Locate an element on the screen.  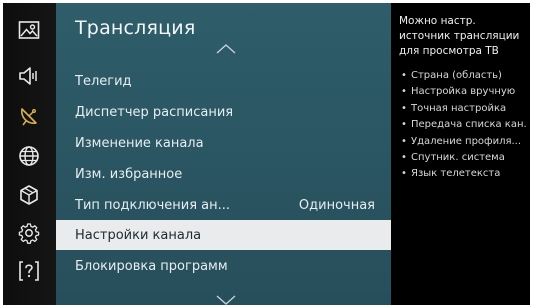
menu-item-value: Одиночная is located at coordinates (336, 205).